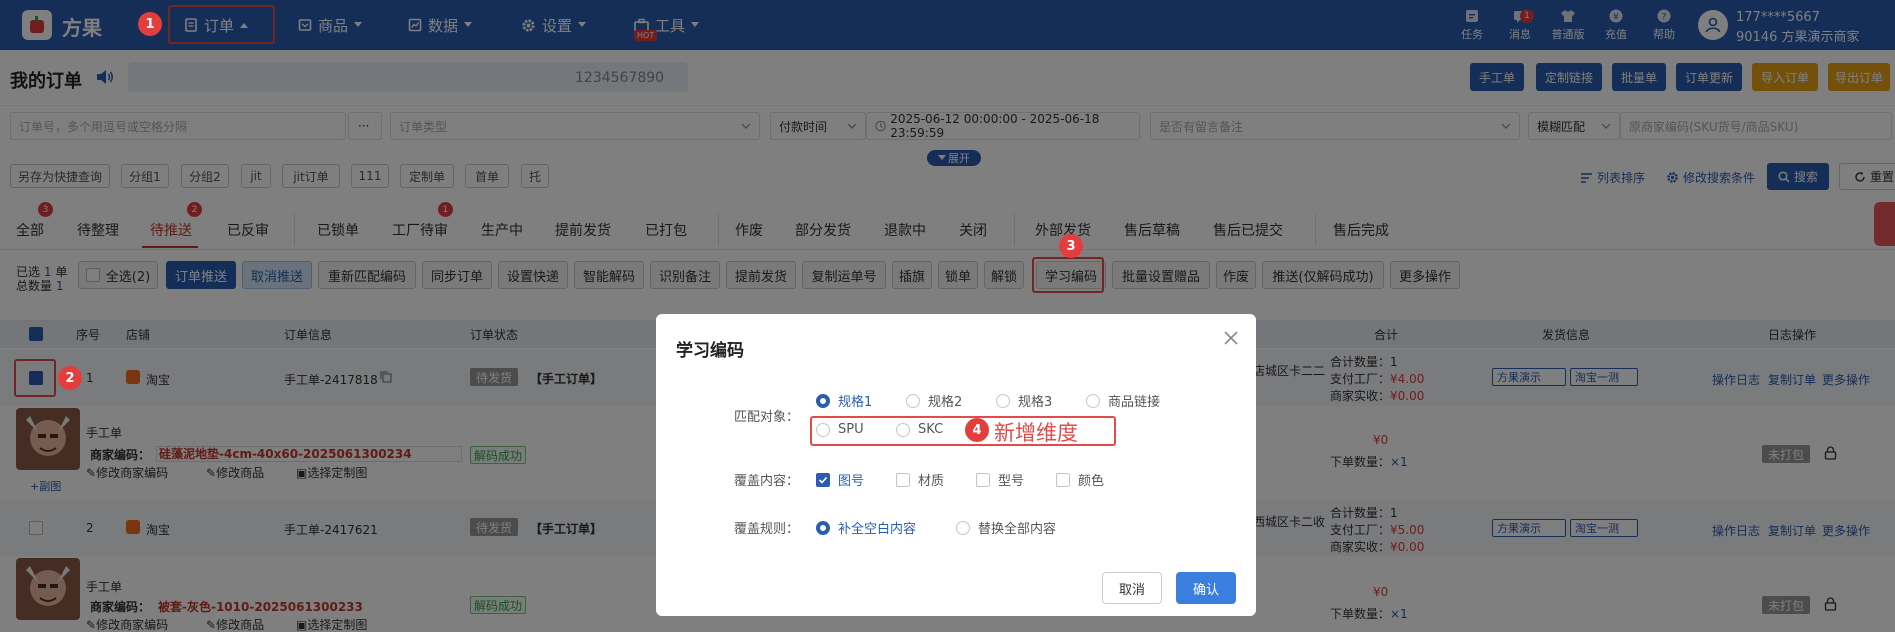 The height and width of the screenshot is (633, 1895). I want to click on step-marker-1: 1, so click(150, 24).